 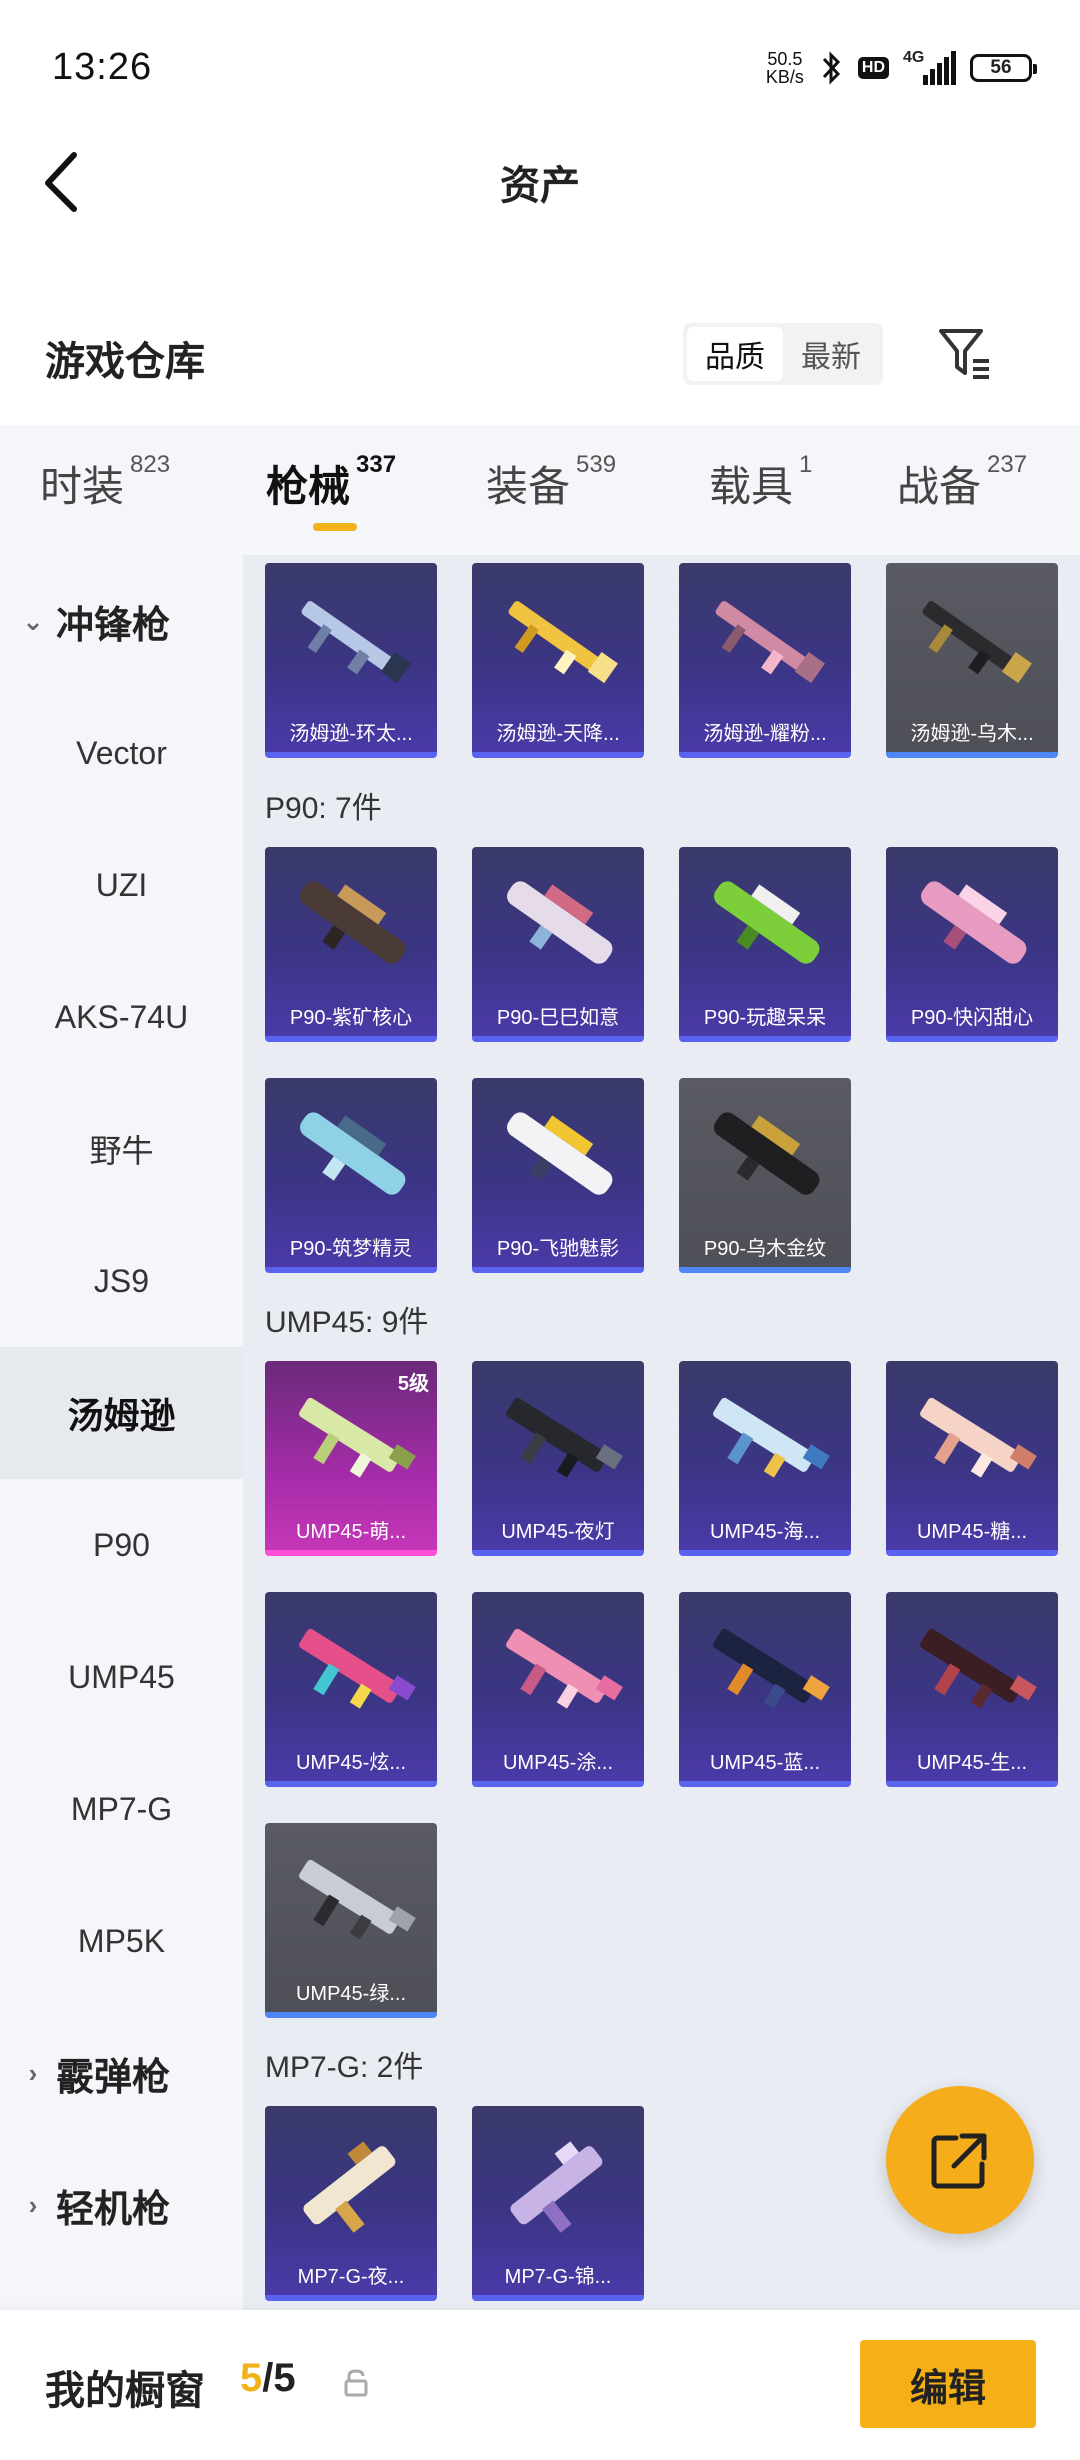 I want to click on sidebar-group-lmg: › 轻机枪, so click(x=121, y=2205).